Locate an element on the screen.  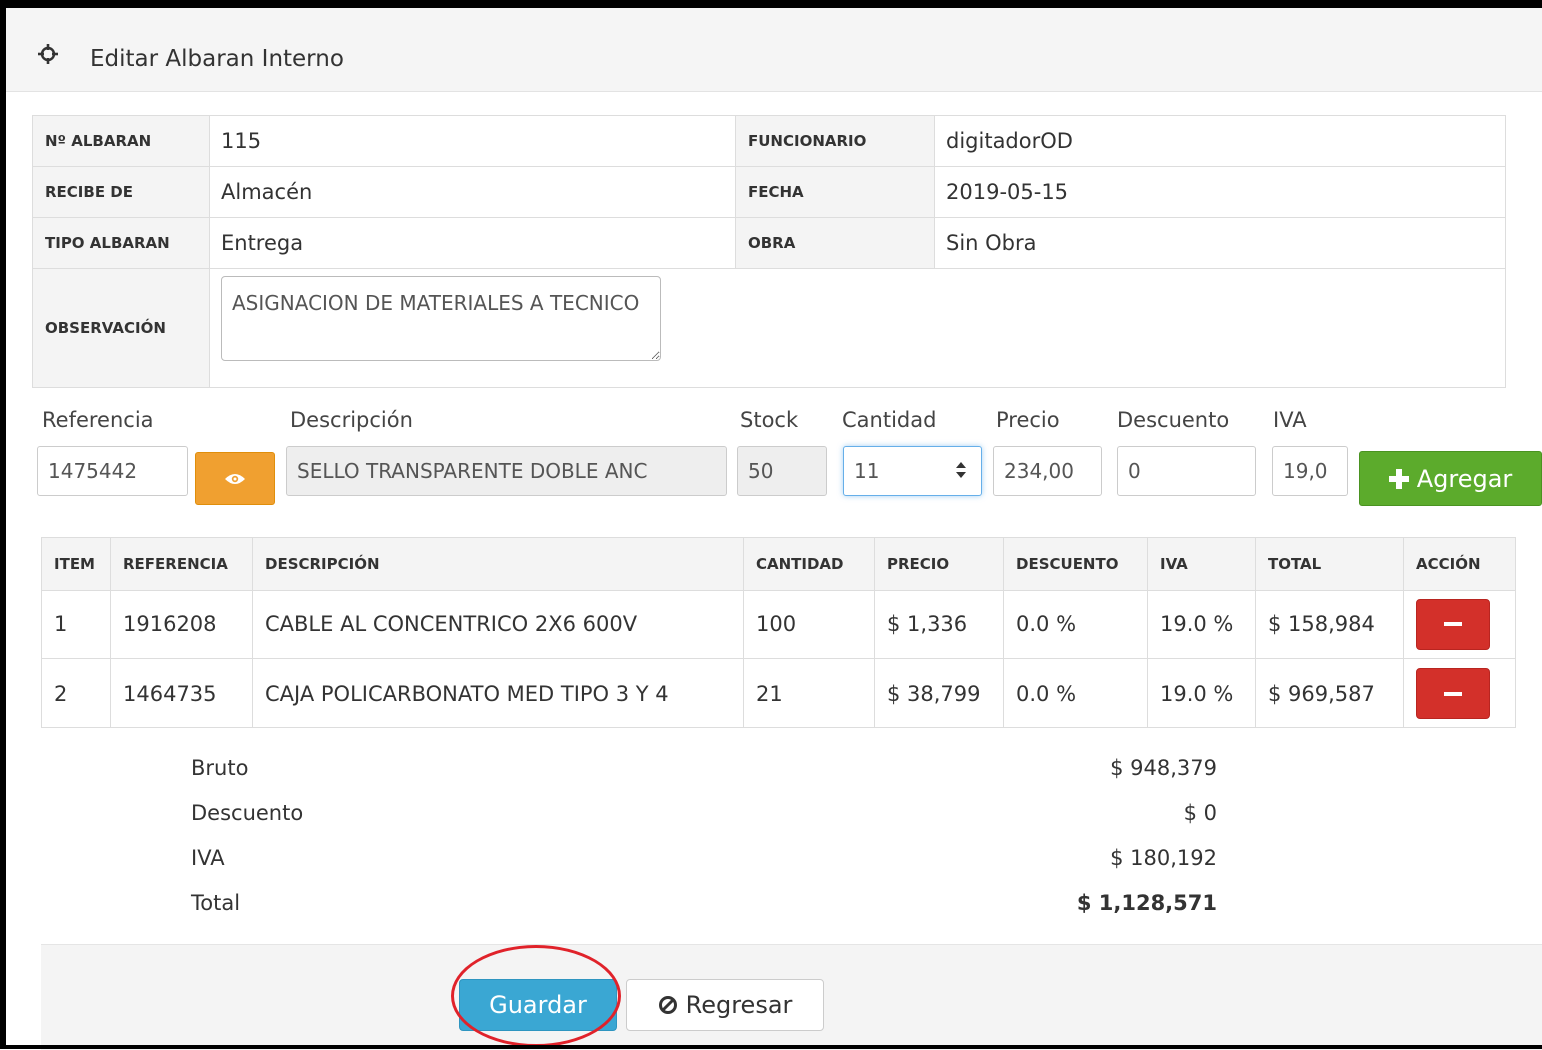
row-cantidad: 21 is located at coordinates (809, 693).